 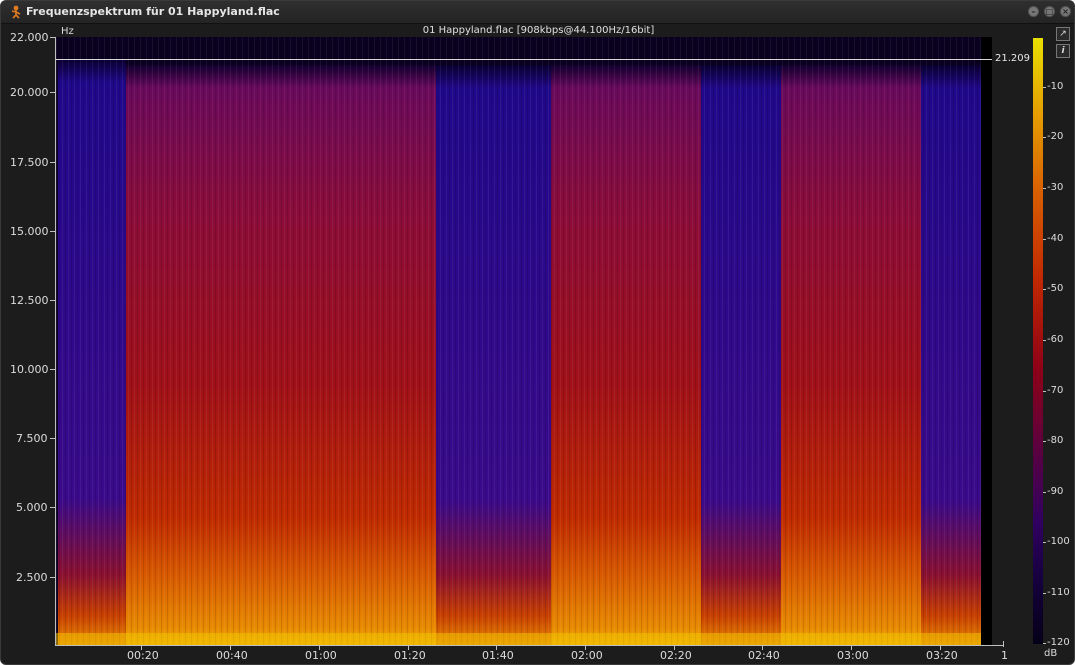 What do you see at coordinates (1063, 51) in the screenshot?
I see `info-icon: i` at bounding box center [1063, 51].